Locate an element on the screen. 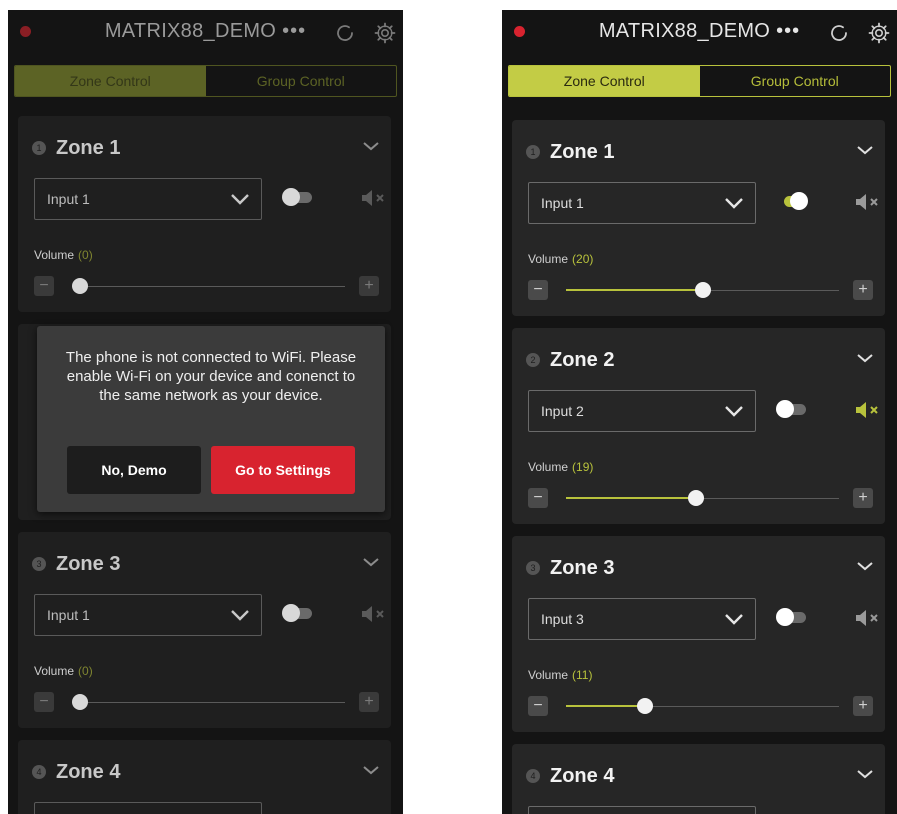  zone-title: Zone 2 is located at coordinates (582, 359).